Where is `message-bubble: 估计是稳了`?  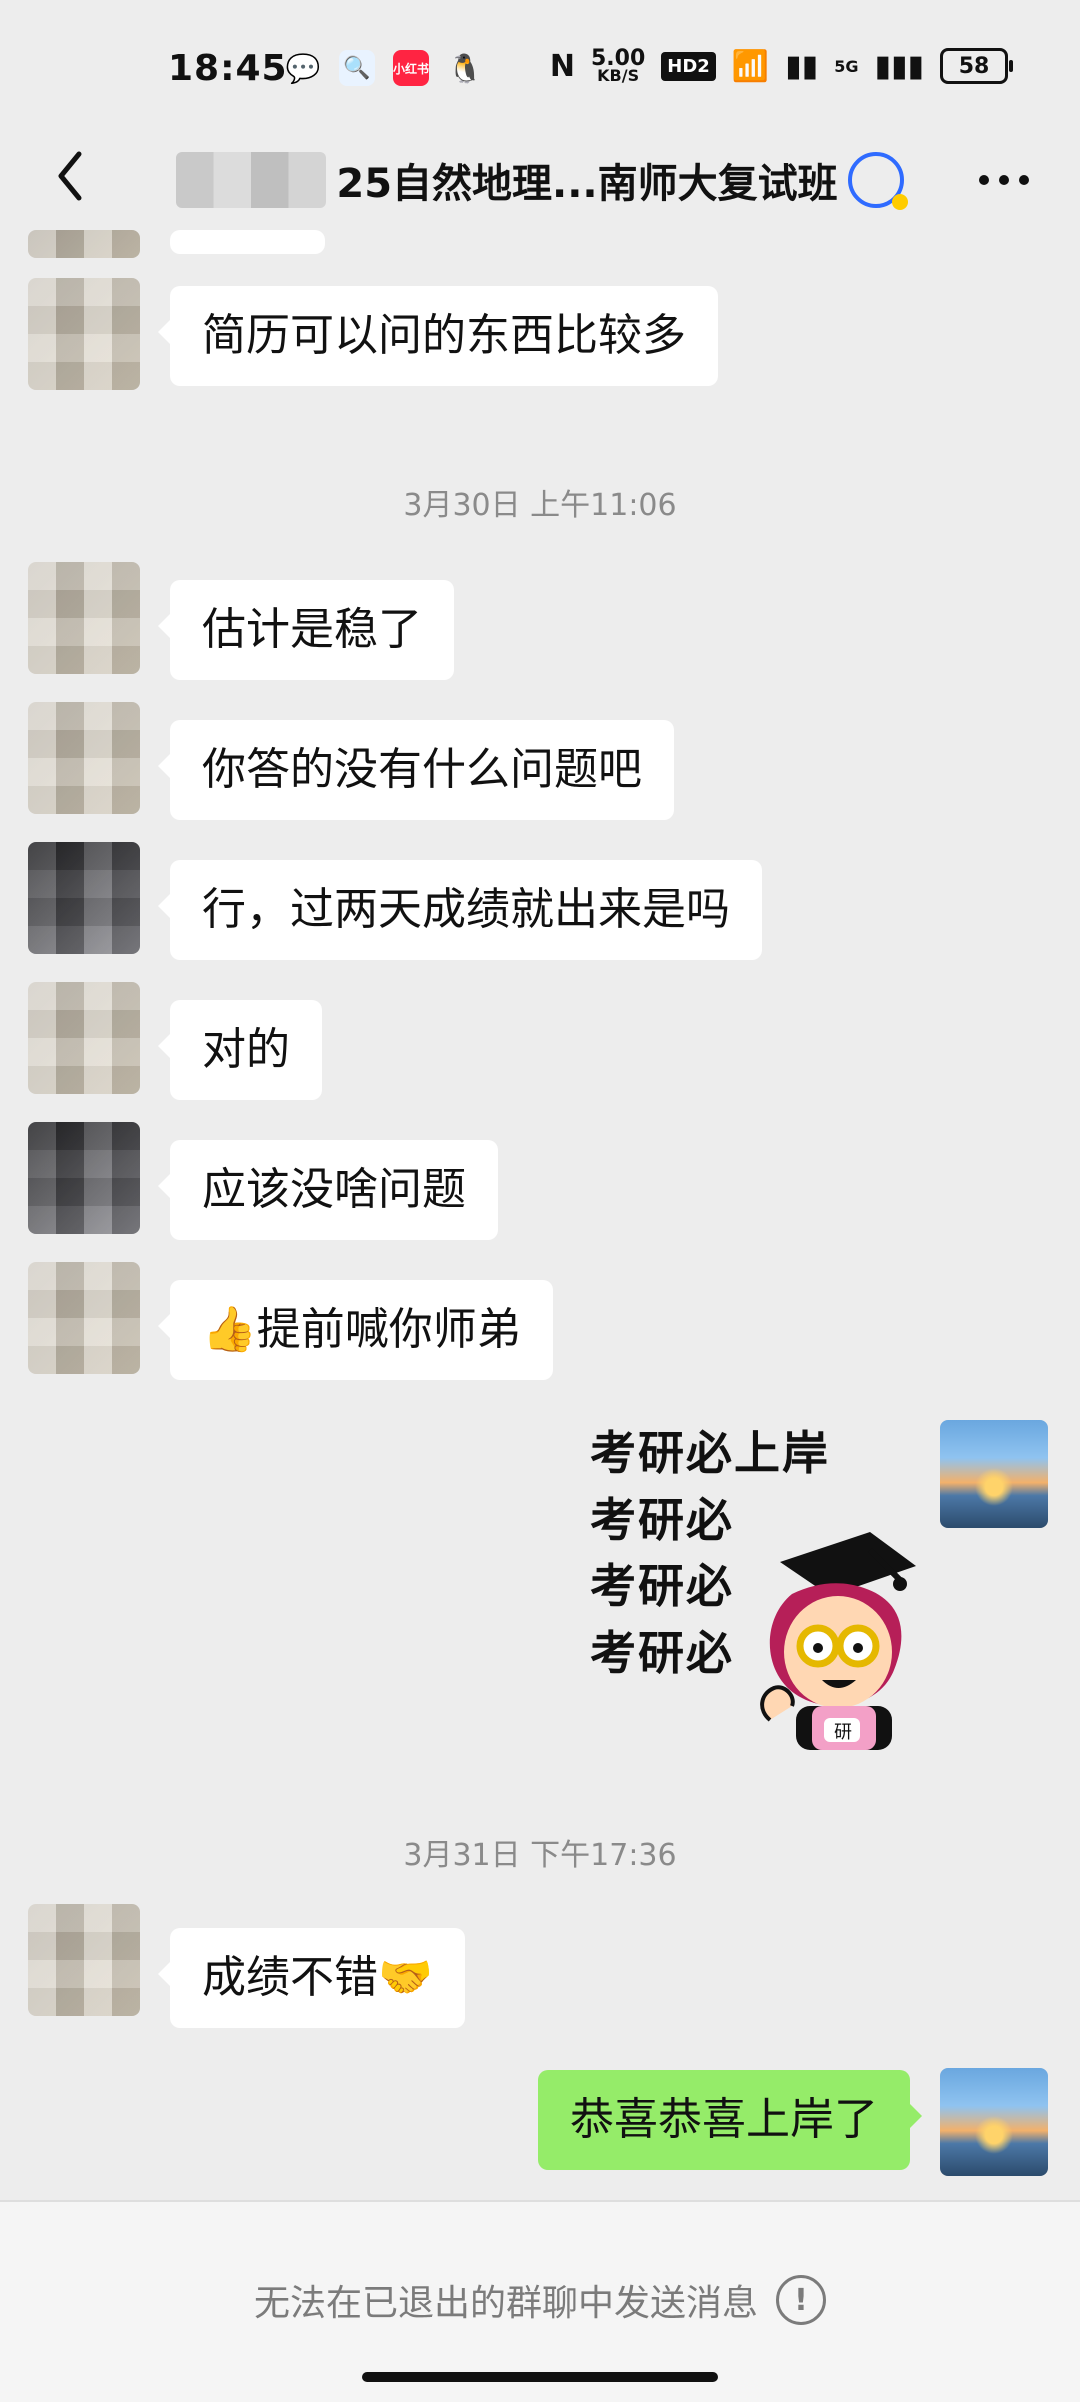 message-bubble: 估计是稳了 is located at coordinates (306, 630).